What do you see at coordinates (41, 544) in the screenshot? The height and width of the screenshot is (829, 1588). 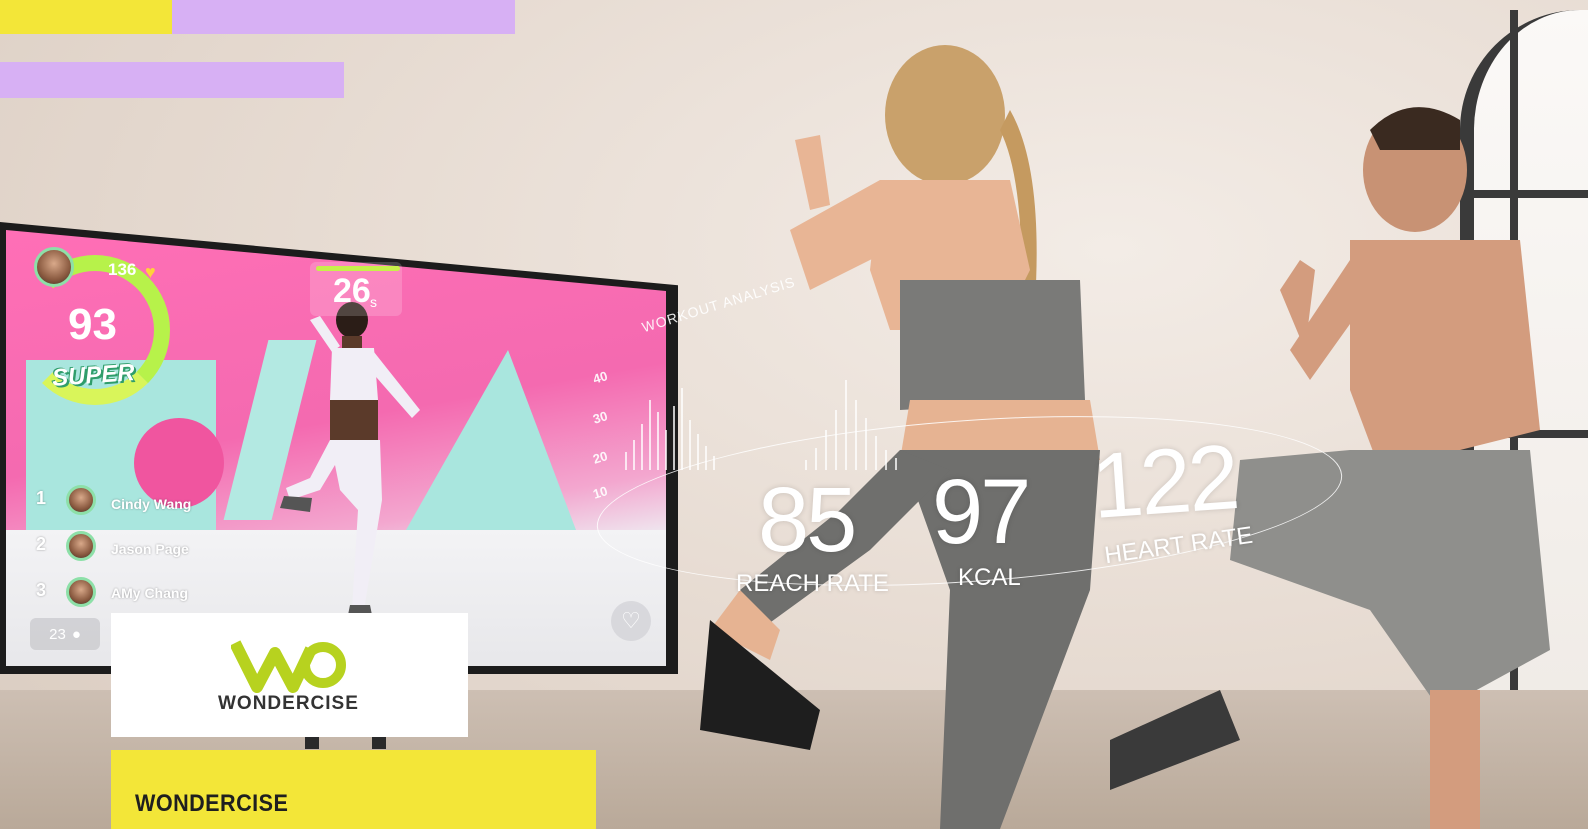 I see `leaderboard-rank: 2` at bounding box center [41, 544].